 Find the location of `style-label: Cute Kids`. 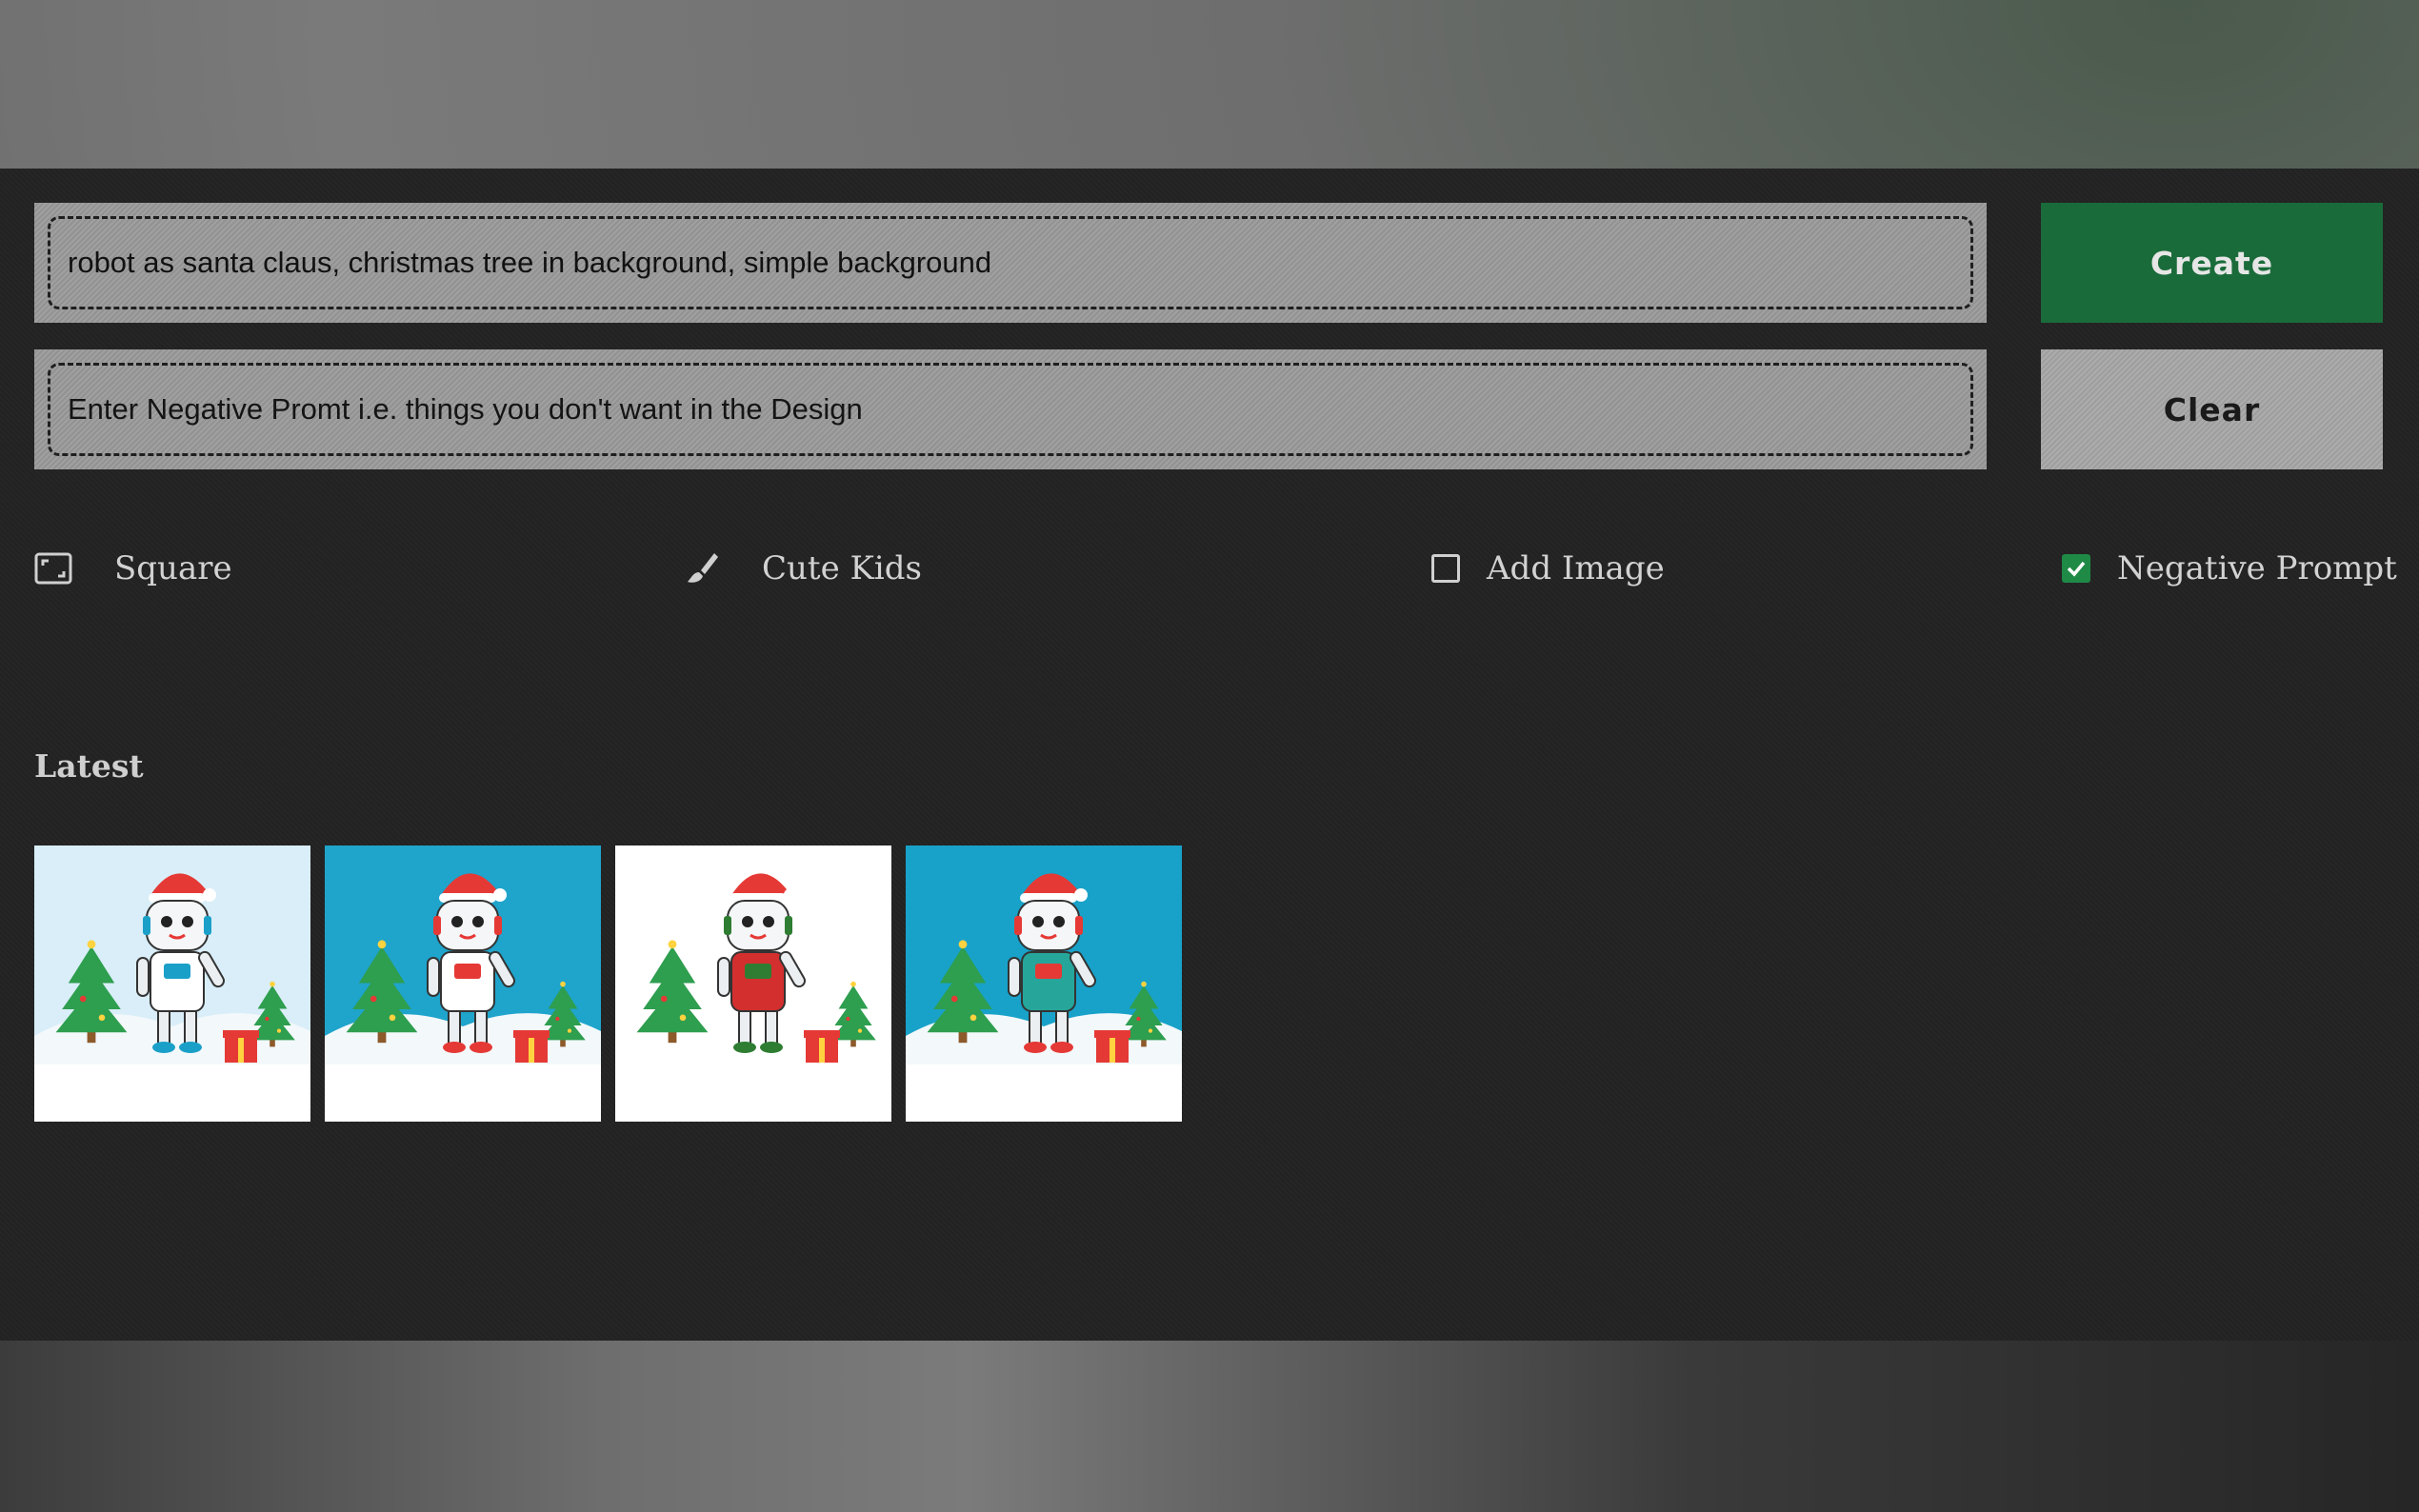

style-label: Cute Kids is located at coordinates (842, 568).